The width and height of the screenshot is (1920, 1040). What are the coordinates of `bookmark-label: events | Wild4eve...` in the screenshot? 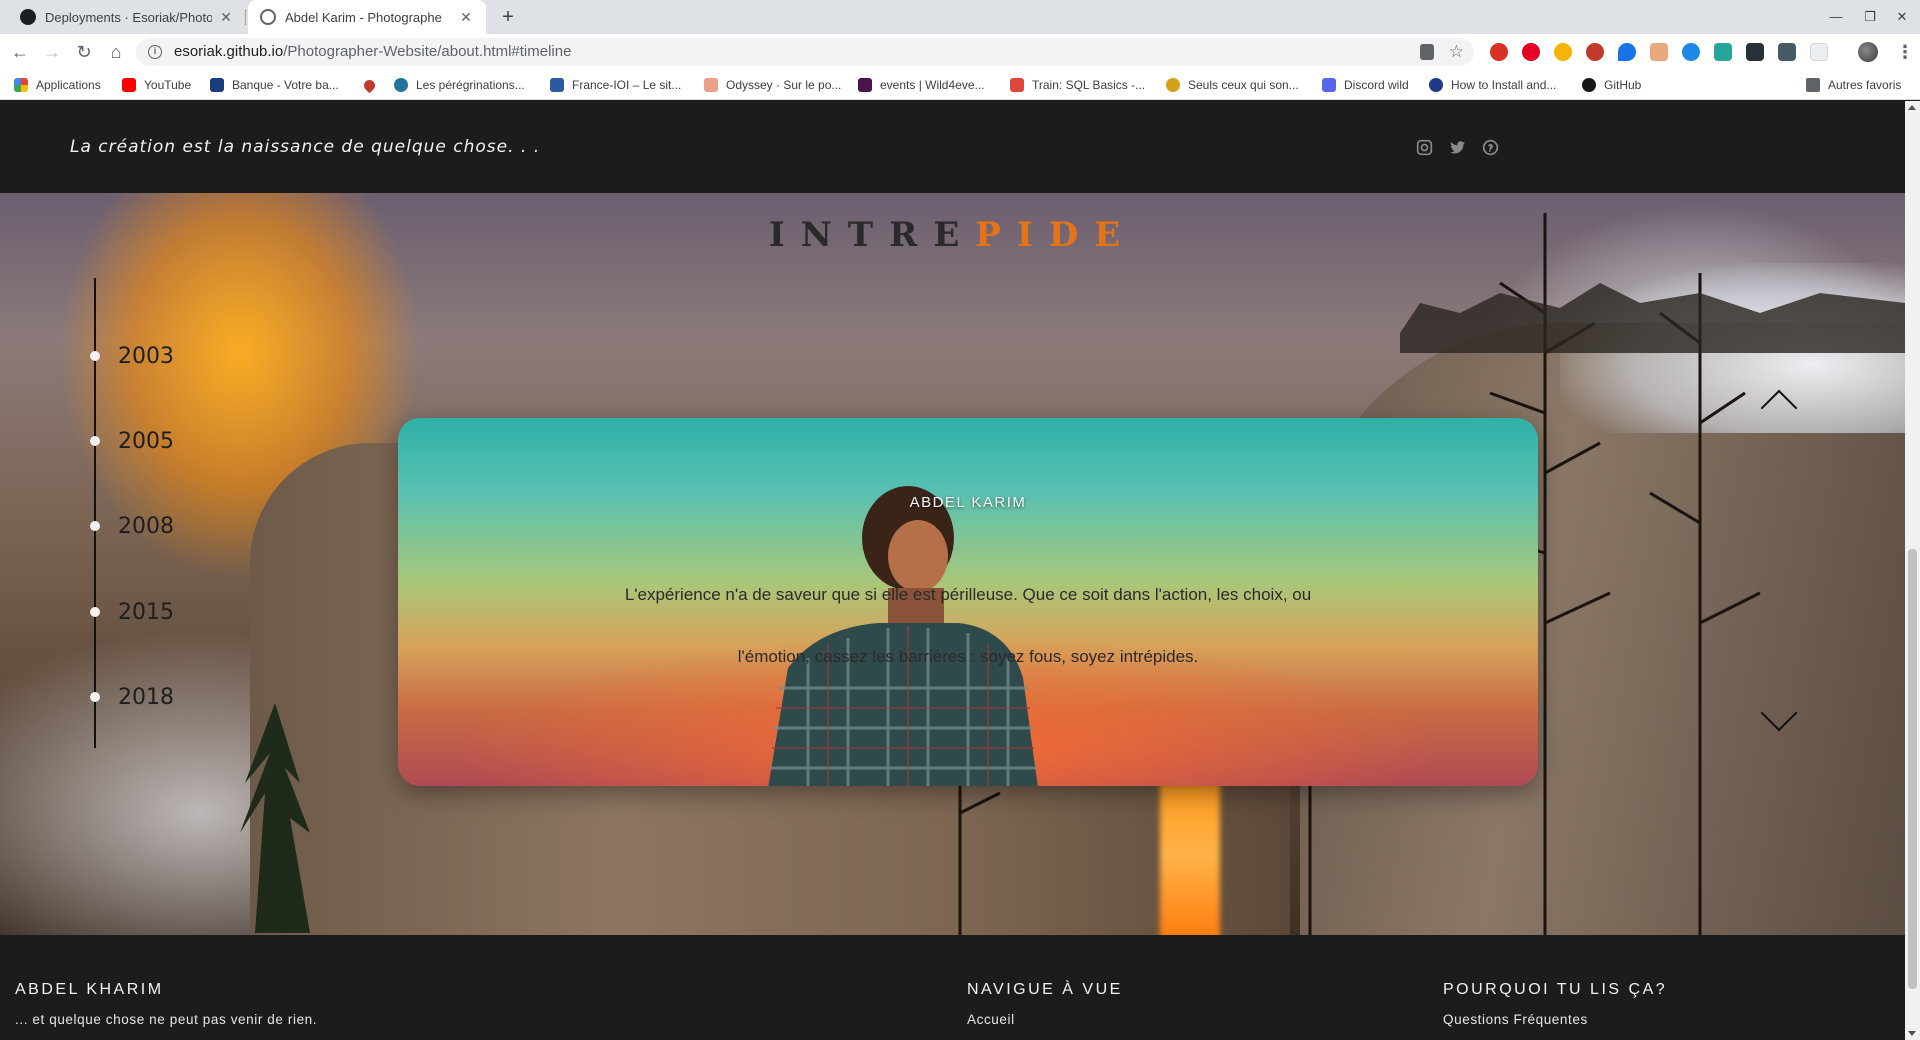 It's located at (932, 85).